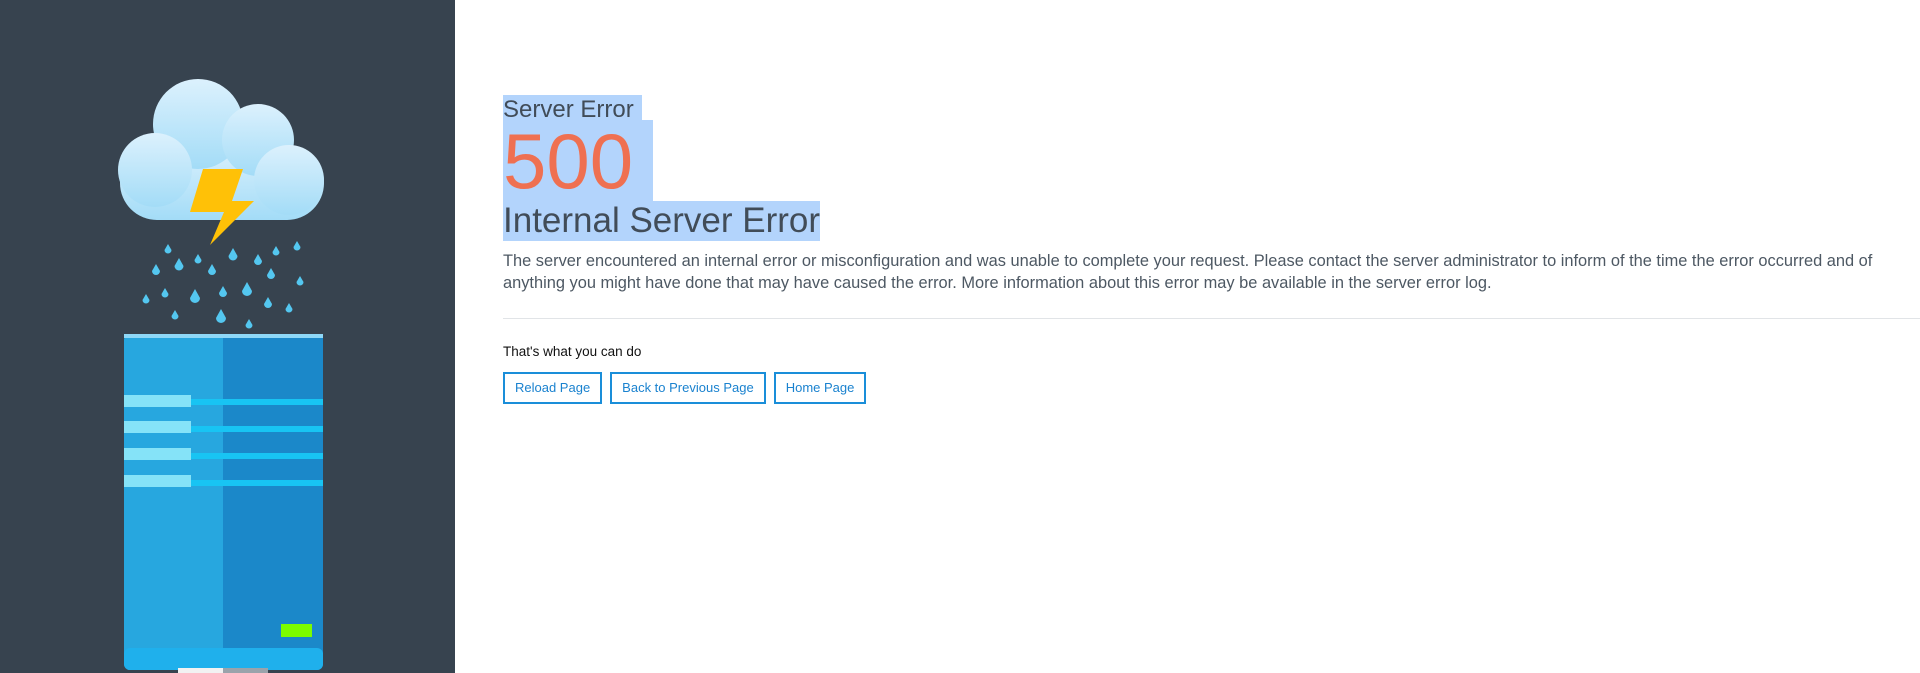  Describe the element at coordinates (572, 351) in the screenshot. I see `actions-label: That's what you can do` at that location.